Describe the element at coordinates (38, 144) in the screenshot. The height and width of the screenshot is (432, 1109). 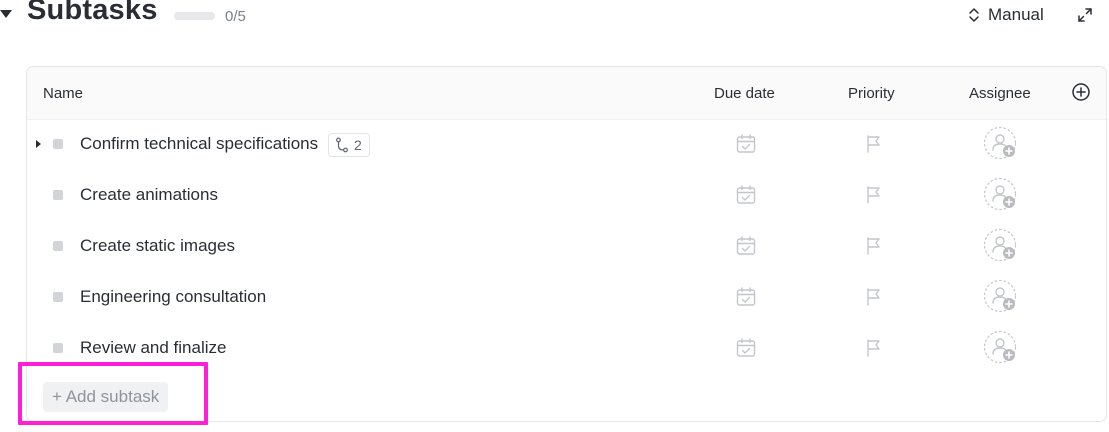
I see `expand-row-caret-icon` at that location.